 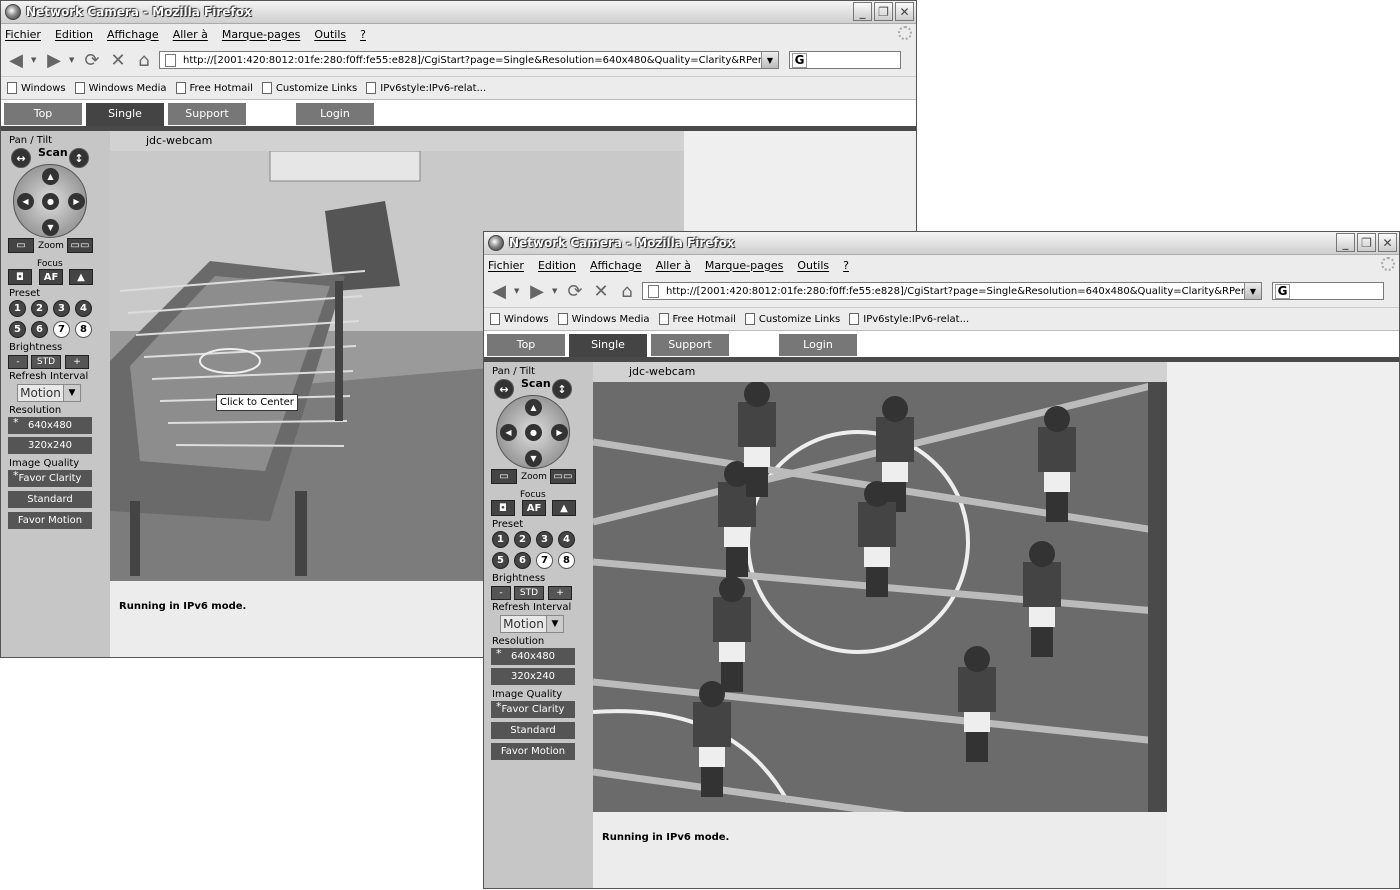 I want to click on resolution-320x240-button: 320x240, so click(x=533, y=676).